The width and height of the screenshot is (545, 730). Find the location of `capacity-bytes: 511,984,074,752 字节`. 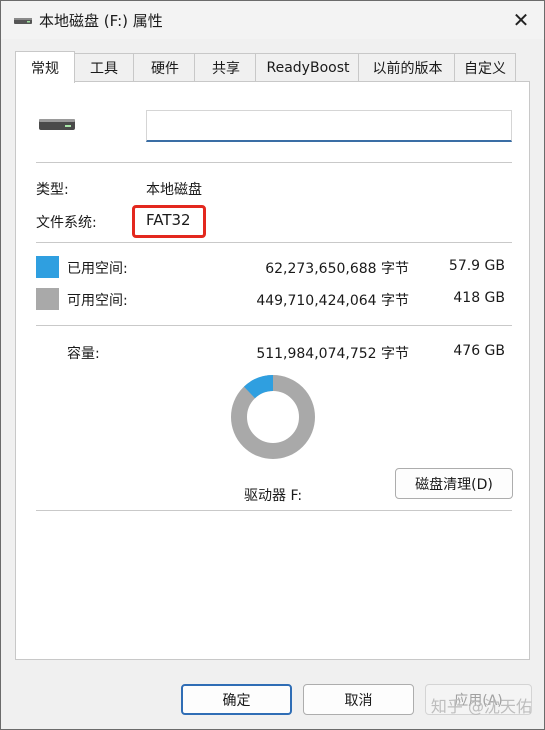

capacity-bytes: 511,984,074,752 字节 is located at coordinates (332, 354).